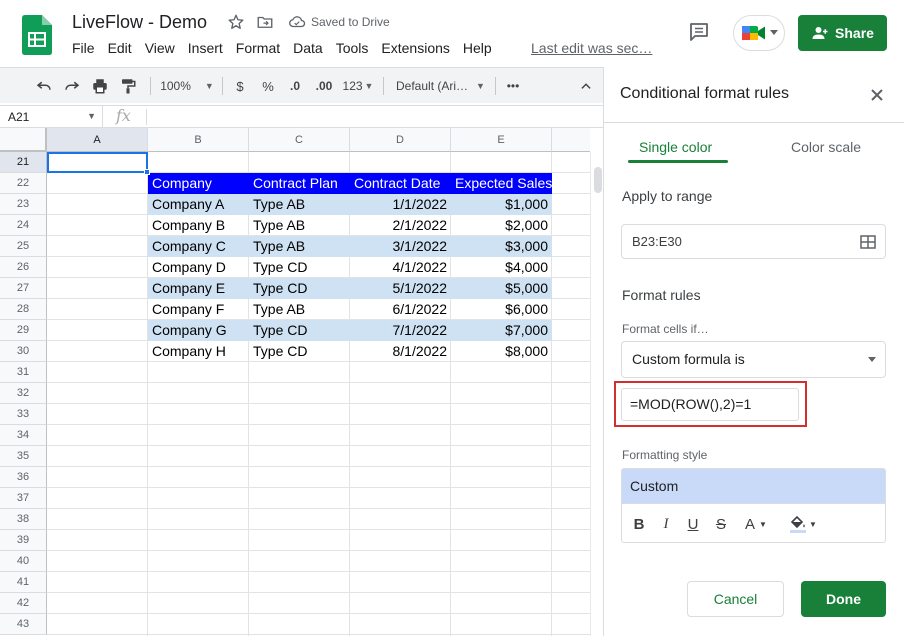 This screenshot has height=636, width=904. What do you see at coordinates (23, 330) in the screenshot?
I see `row-header: 29` at bounding box center [23, 330].